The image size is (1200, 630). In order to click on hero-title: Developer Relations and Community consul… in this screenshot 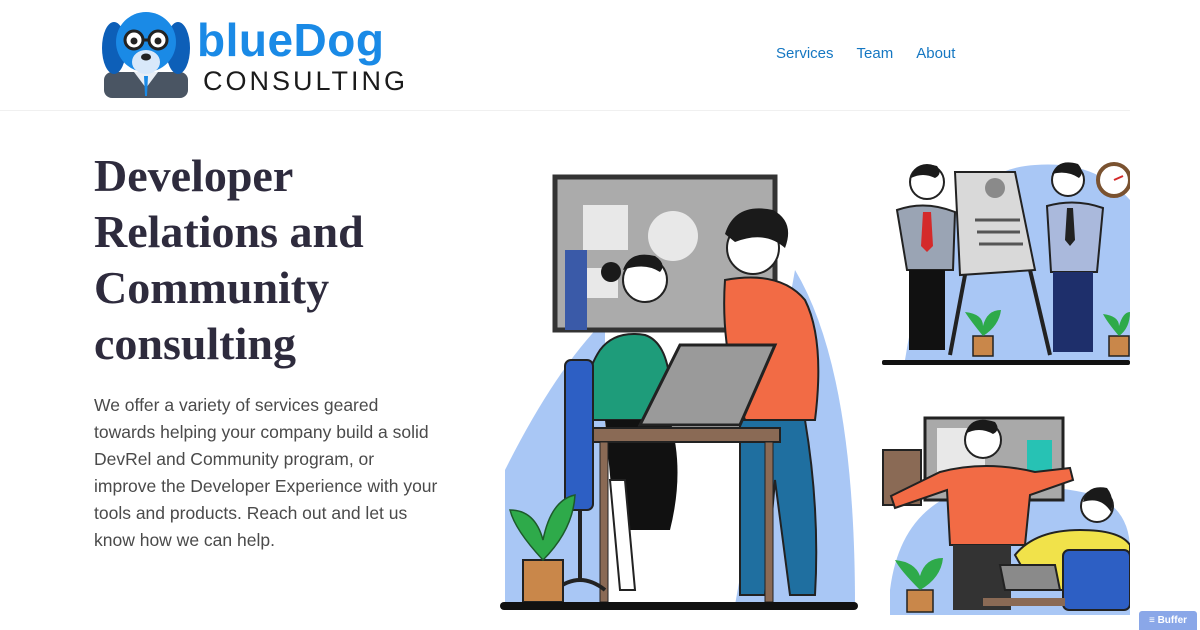, I will do `click(229, 259)`.